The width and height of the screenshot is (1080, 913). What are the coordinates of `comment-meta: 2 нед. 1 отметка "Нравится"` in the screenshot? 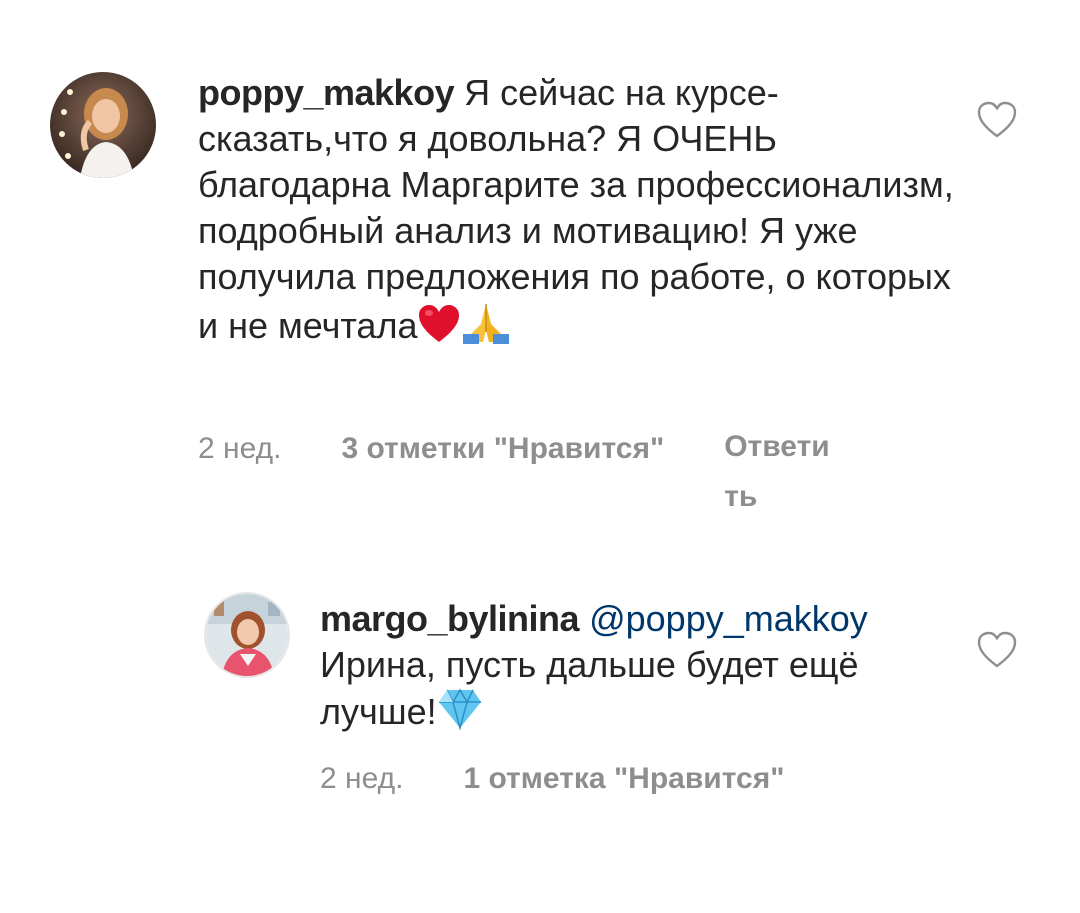 It's located at (582, 779).